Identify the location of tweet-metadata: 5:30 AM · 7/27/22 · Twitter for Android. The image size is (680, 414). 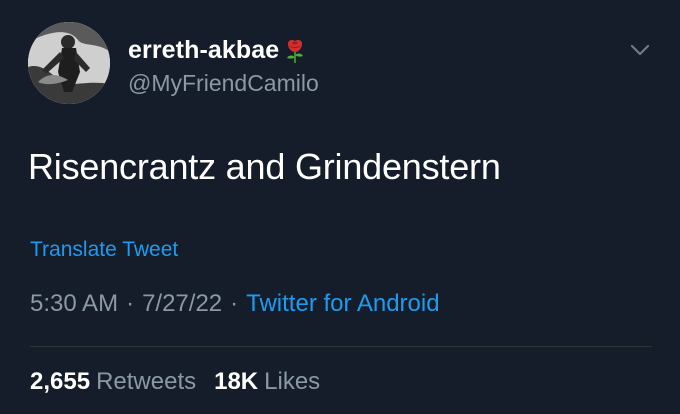
(235, 304).